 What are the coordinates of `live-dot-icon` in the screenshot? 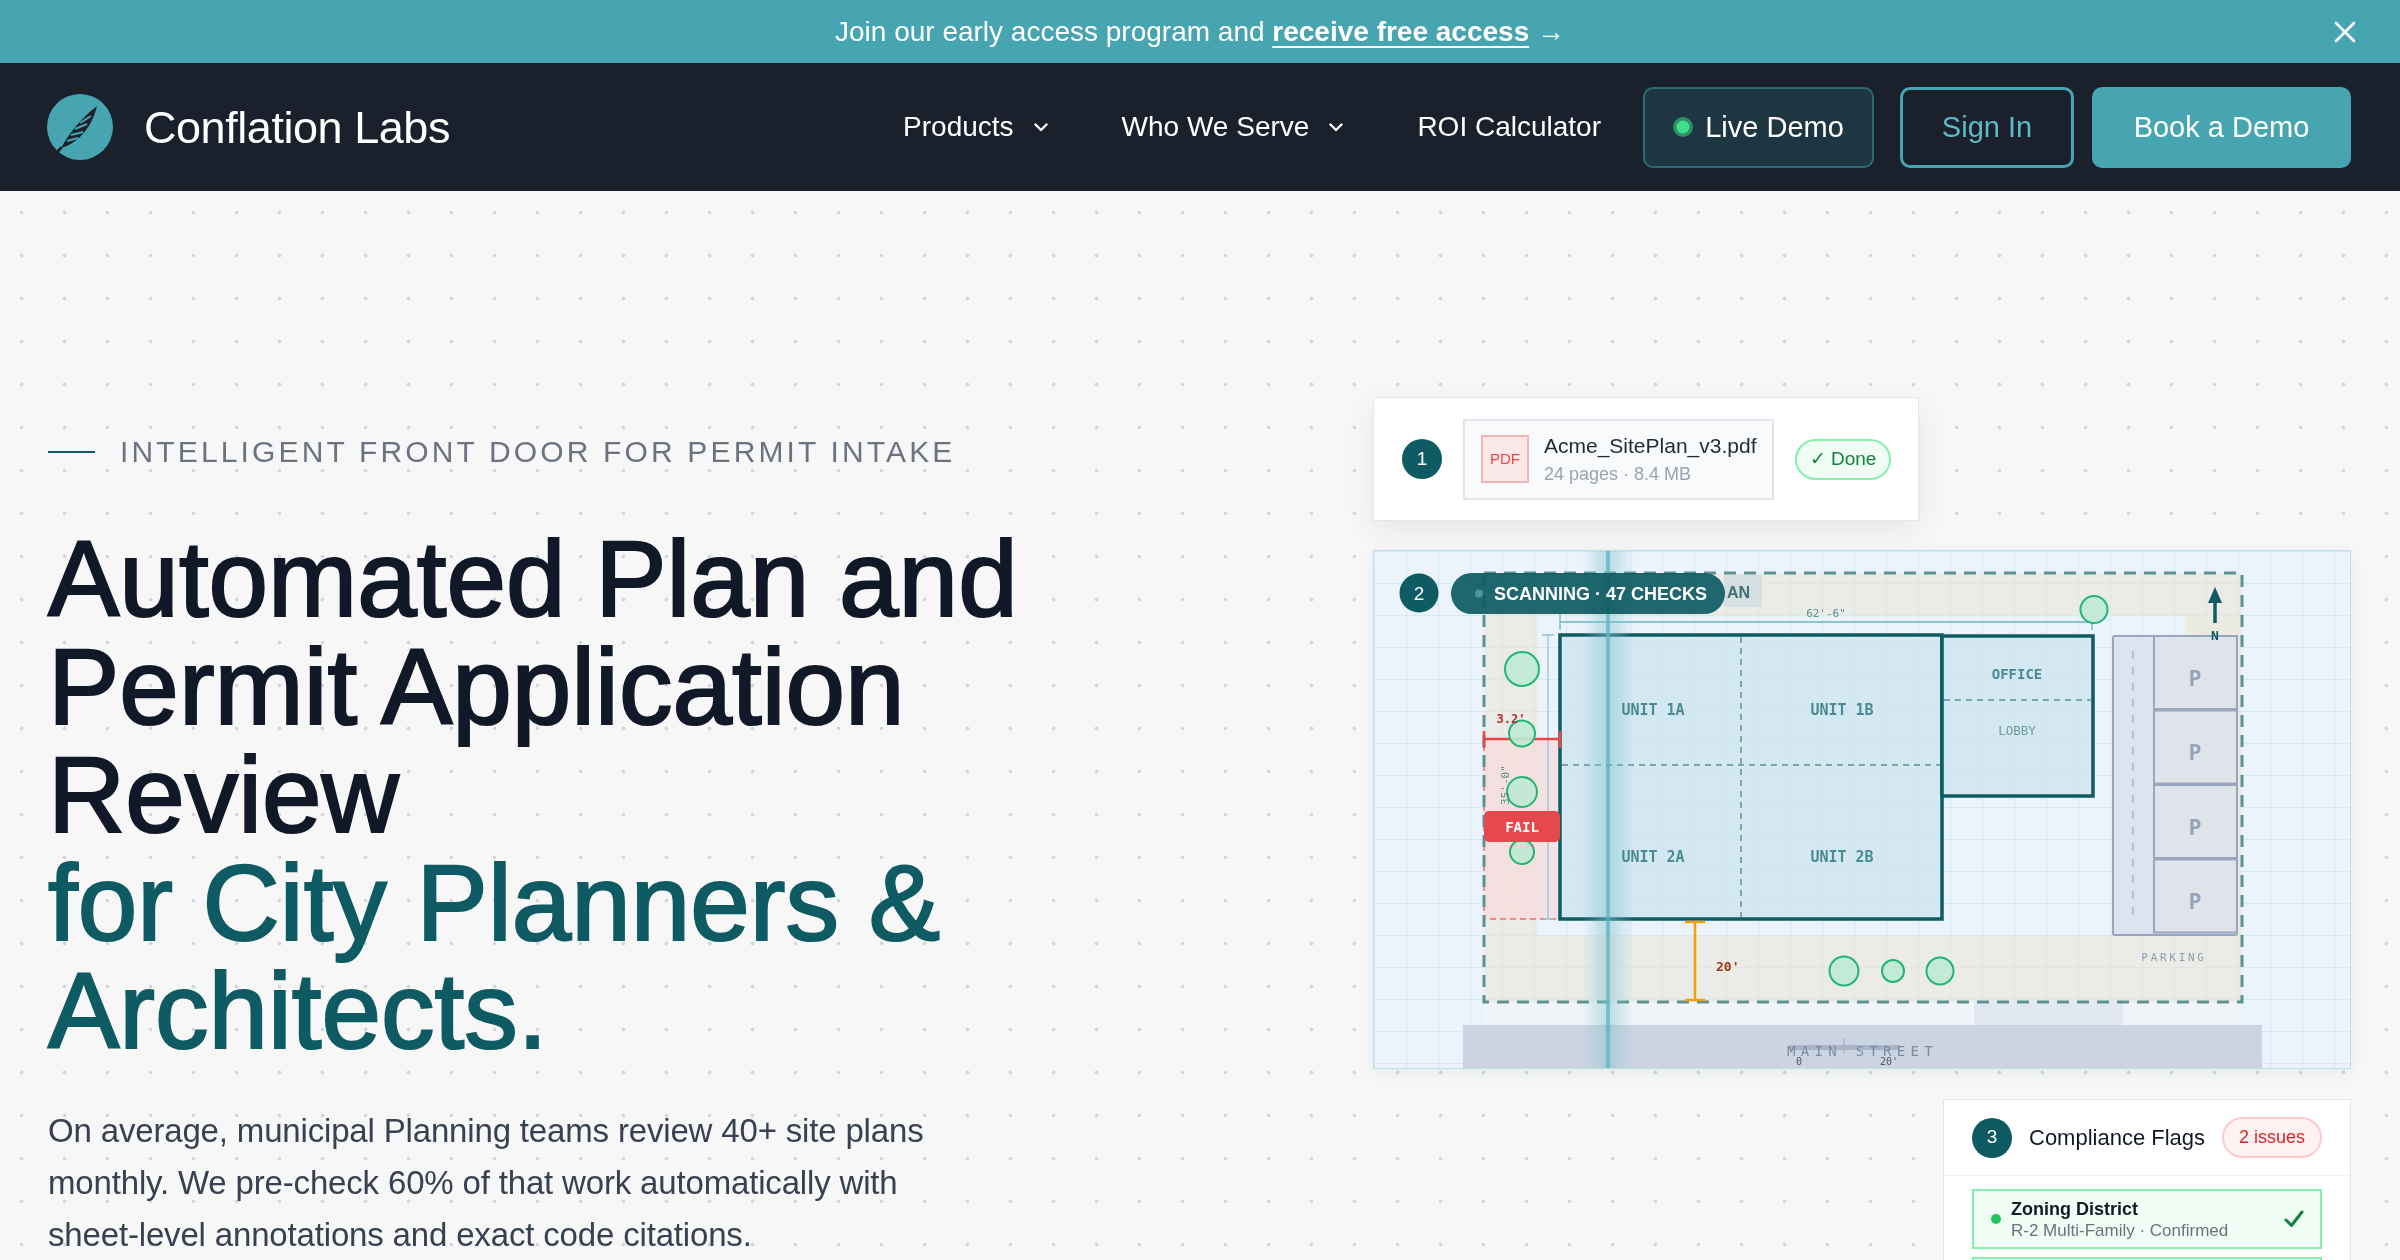 It's located at (1683, 127).